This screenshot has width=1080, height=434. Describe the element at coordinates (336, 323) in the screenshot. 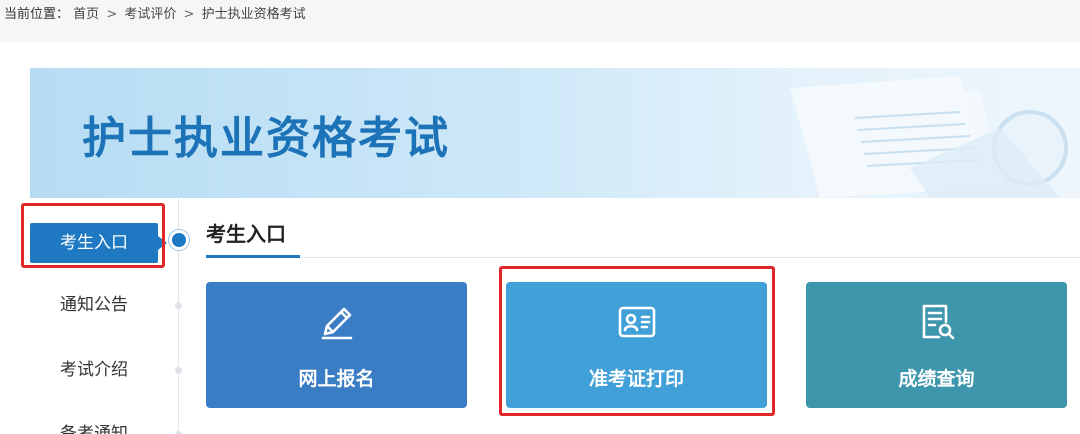

I see `pencil-icon` at that location.